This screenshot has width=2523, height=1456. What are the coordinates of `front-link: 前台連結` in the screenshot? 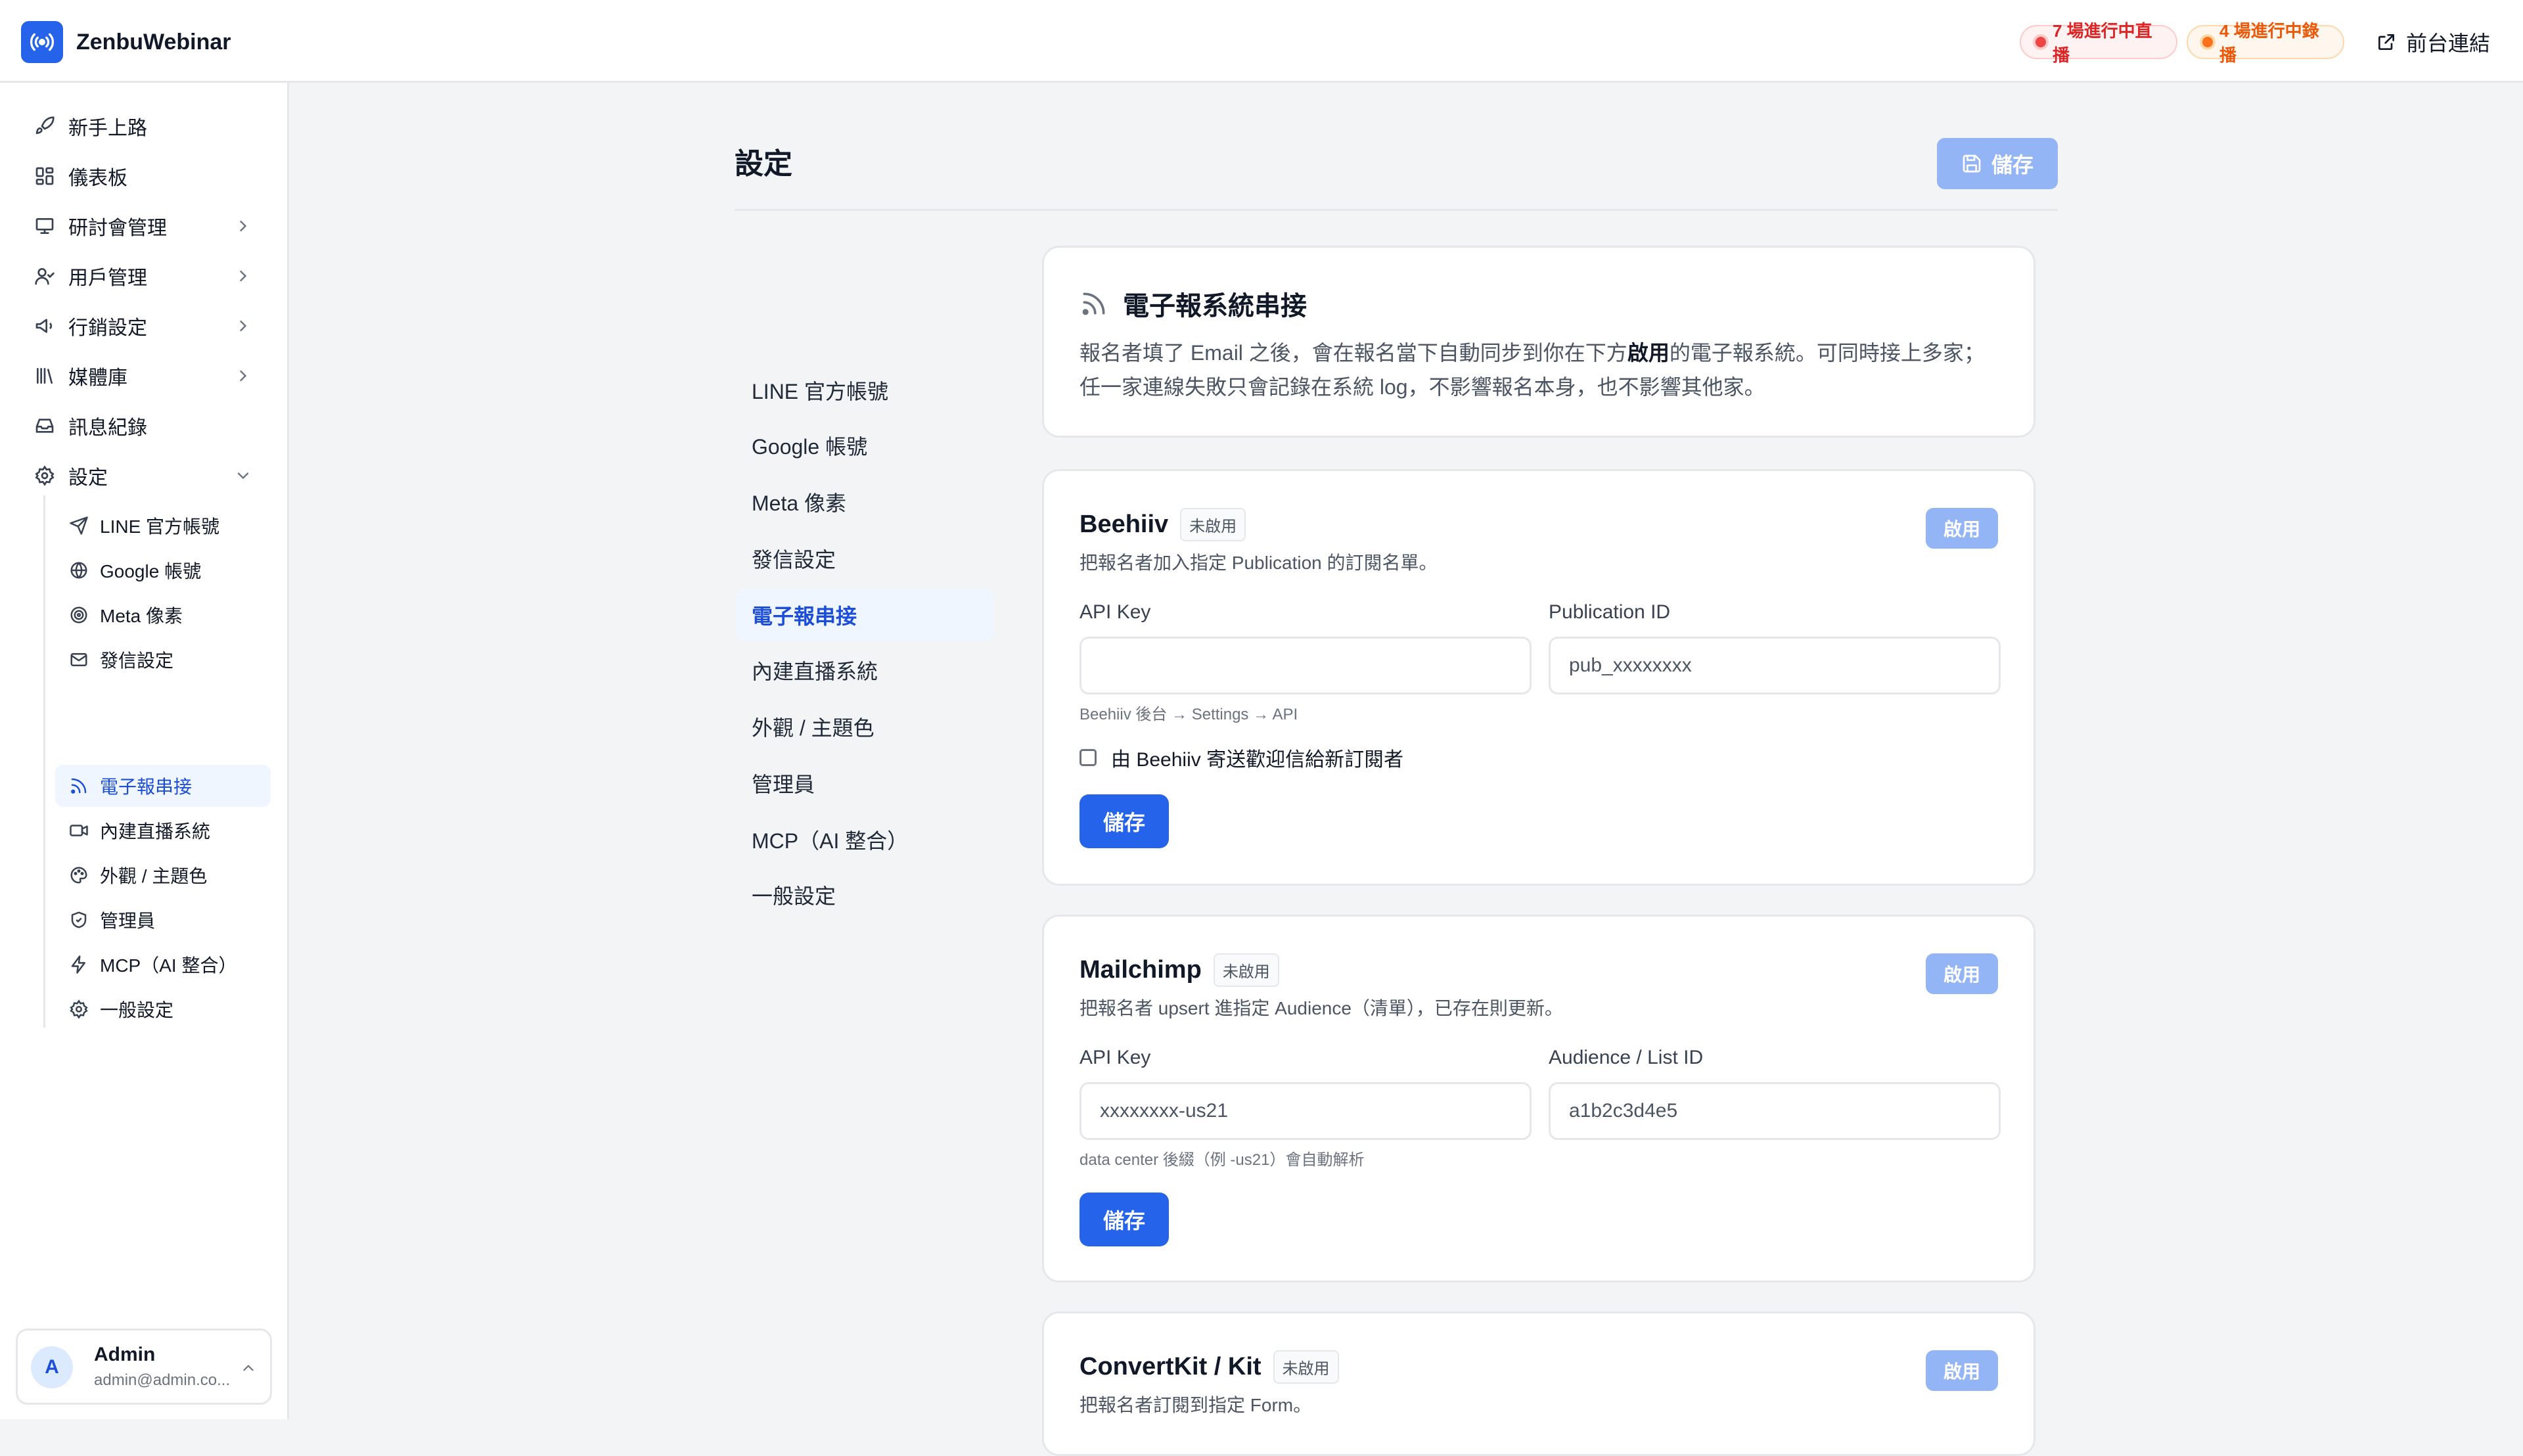 It's located at (2433, 42).